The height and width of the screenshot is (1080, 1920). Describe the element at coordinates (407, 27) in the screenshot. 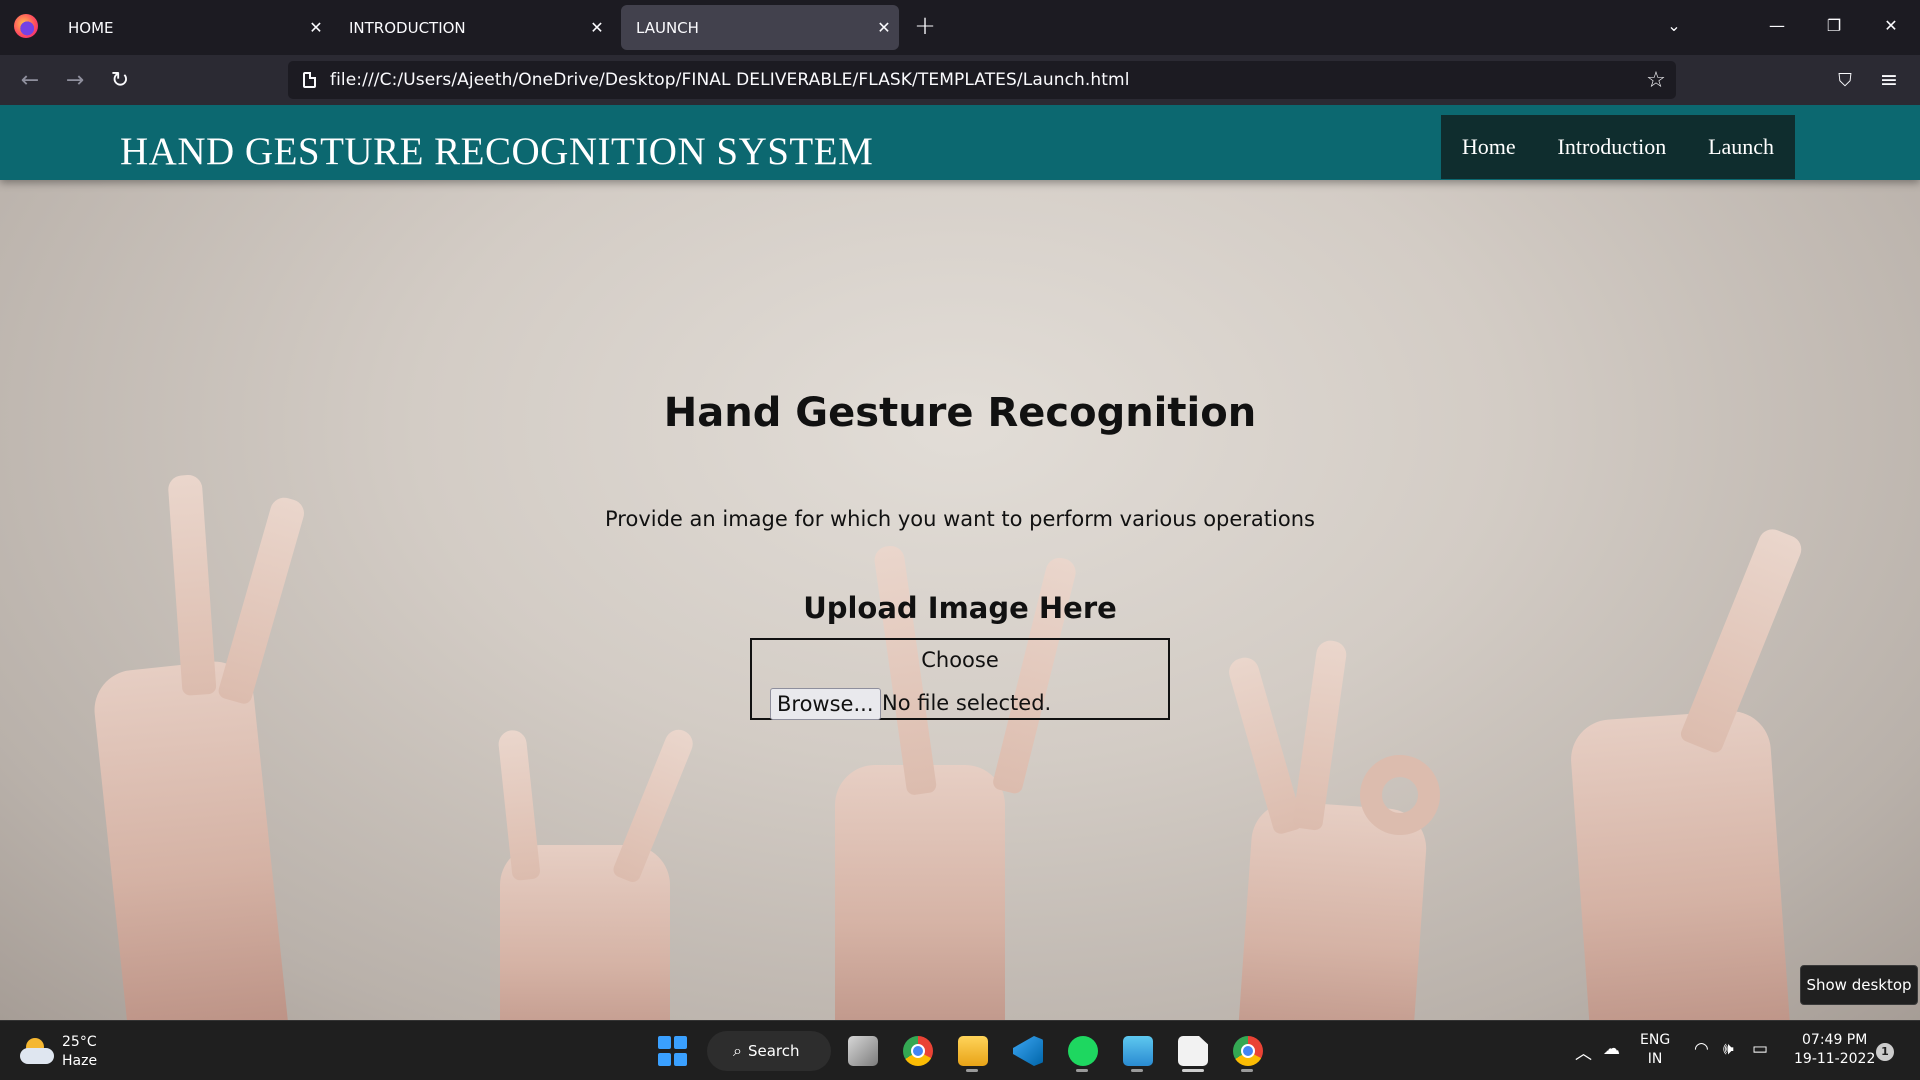

I see `tab-label: INTRODUCTION` at that location.